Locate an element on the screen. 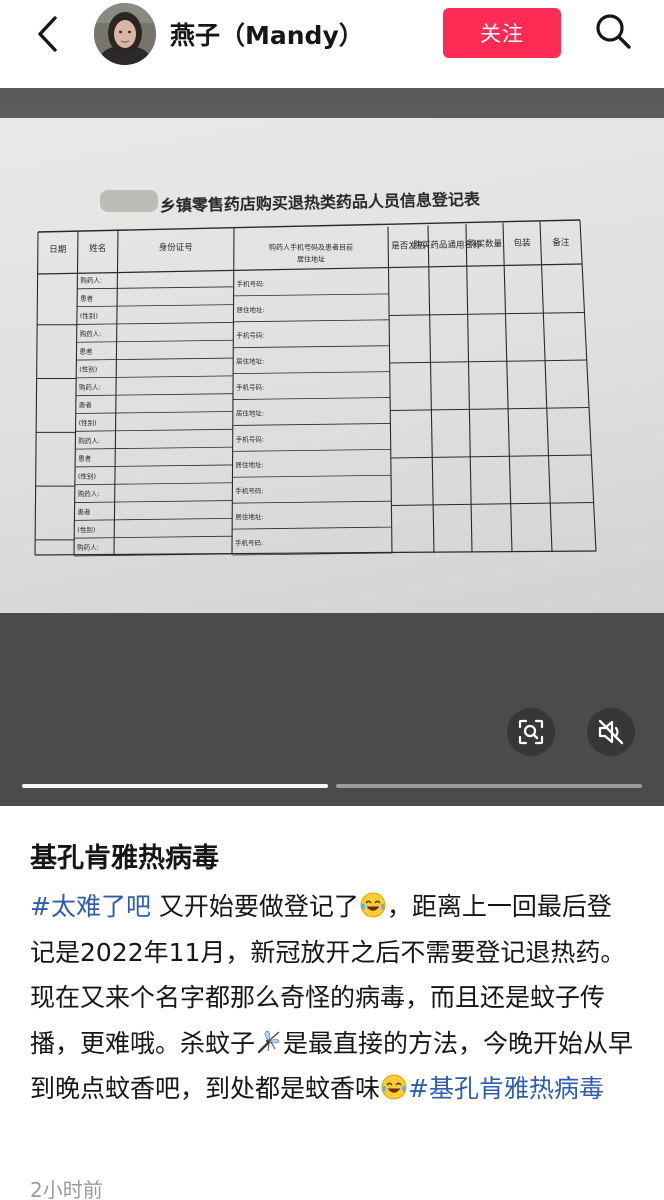 The height and width of the screenshot is (1200, 664). username: 燕子（Mandy） is located at coordinates (267, 34).